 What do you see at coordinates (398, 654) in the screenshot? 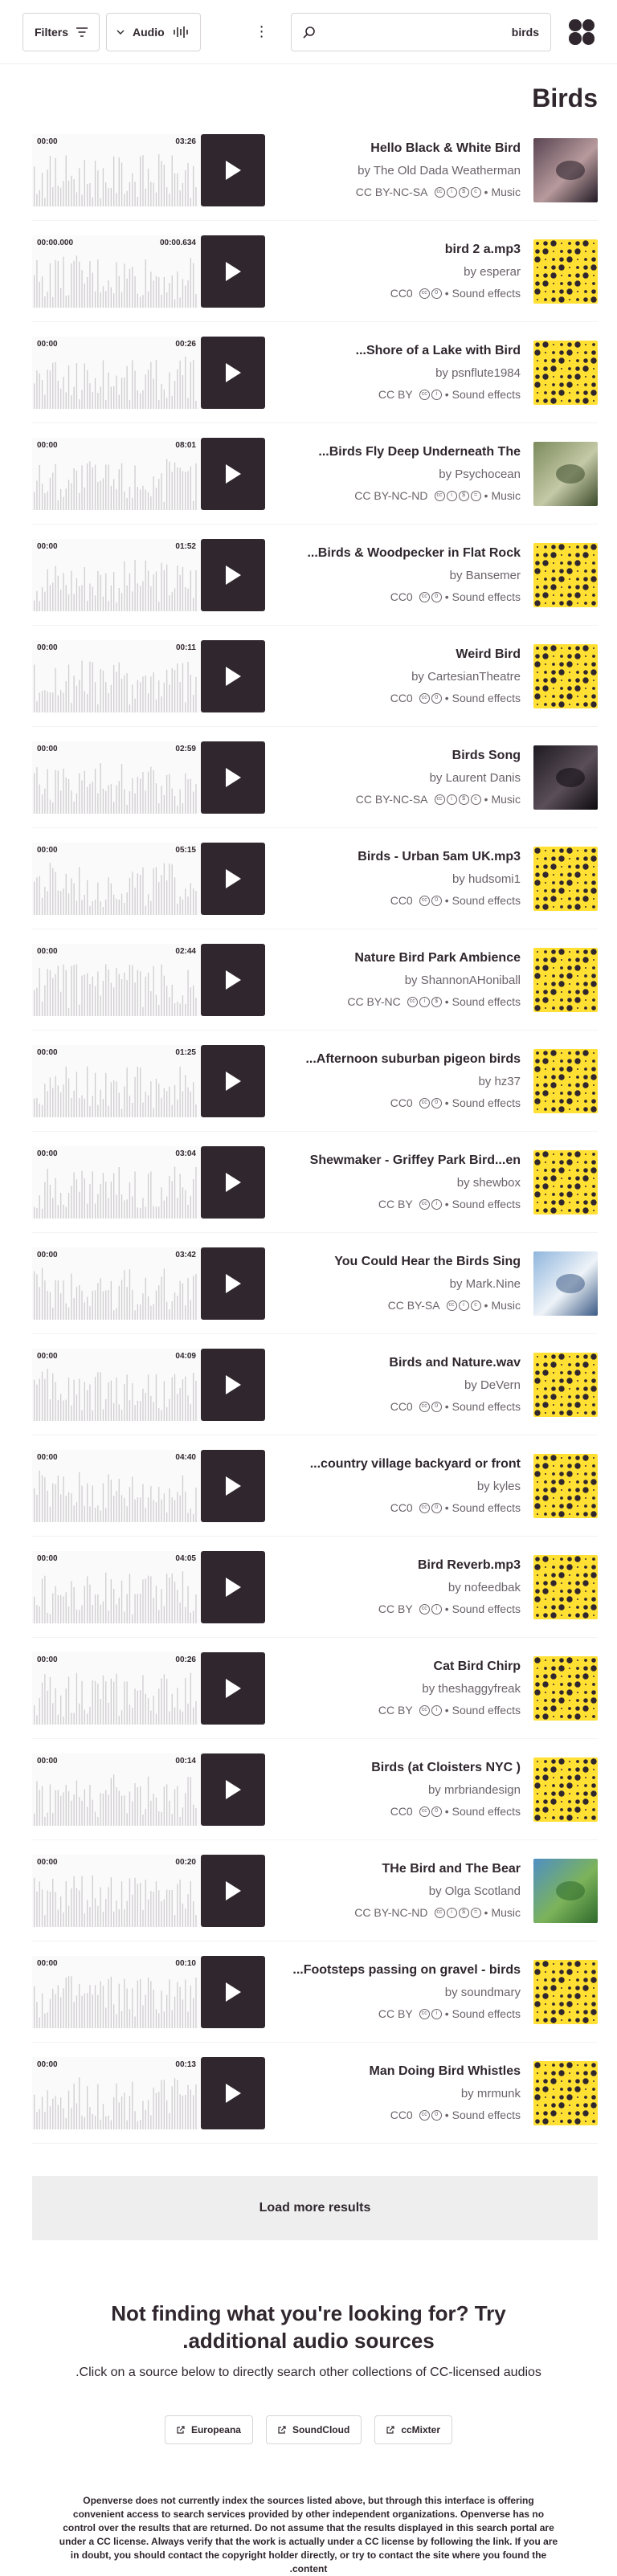
I see `audio-title: Weird Bird` at bounding box center [398, 654].